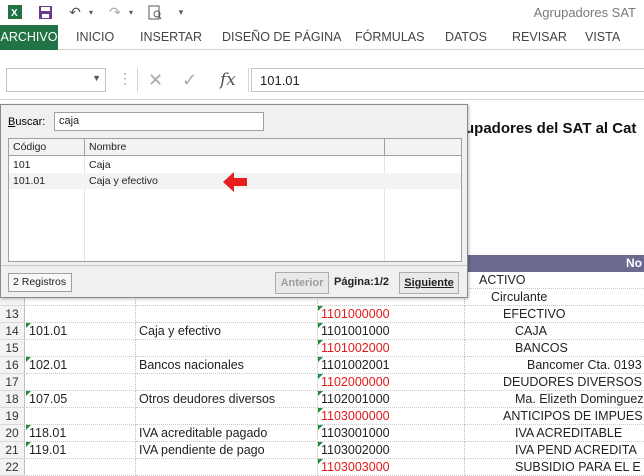 This screenshot has width=644, height=476. Describe the element at coordinates (554, 365) in the screenshot. I see `cell-account-name: Bancomer Cta. 0193` at that location.